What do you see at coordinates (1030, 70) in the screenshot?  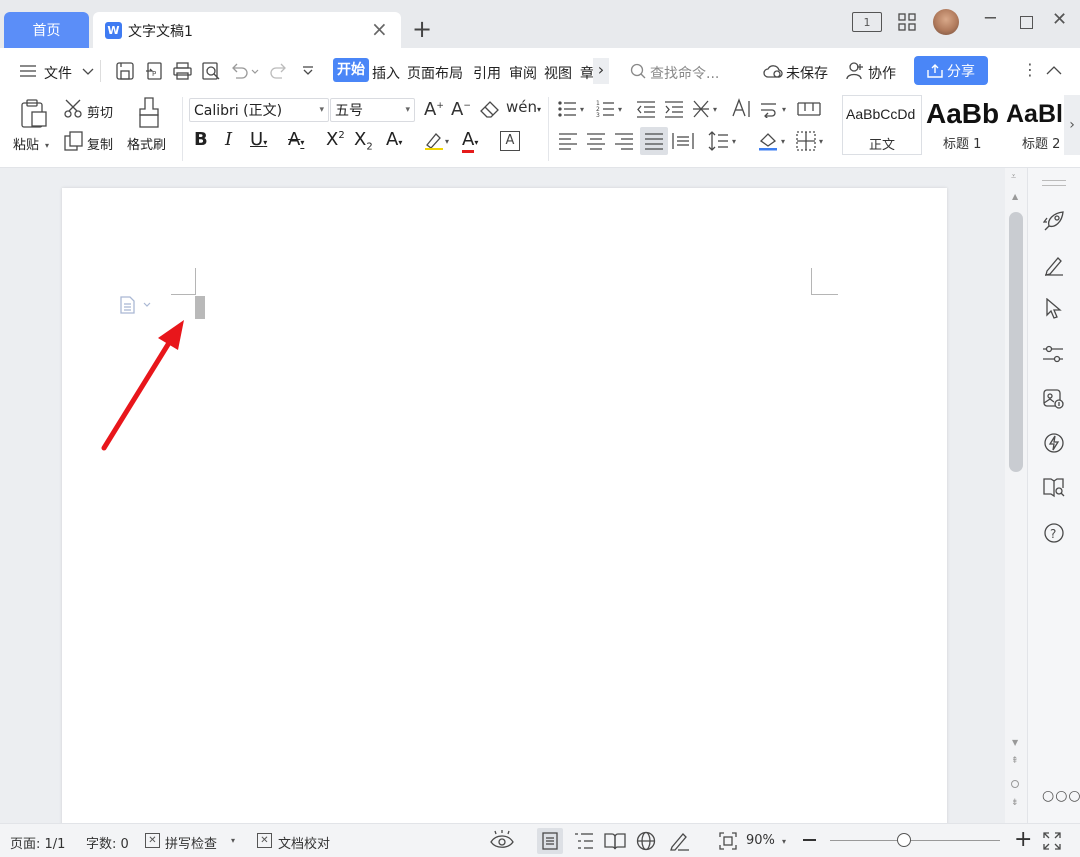 I see `more-options-icon: ⋮` at bounding box center [1030, 70].